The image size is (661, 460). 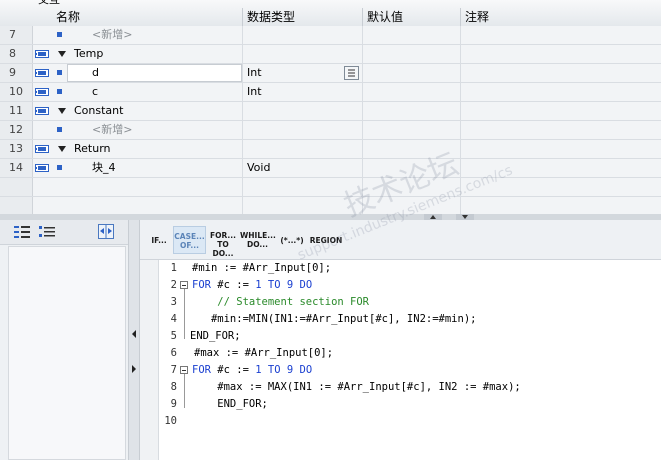 What do you see at coordinates (173, 370) in the screenshot?
I see `line-number: 7` at bounding box center [173, 370].